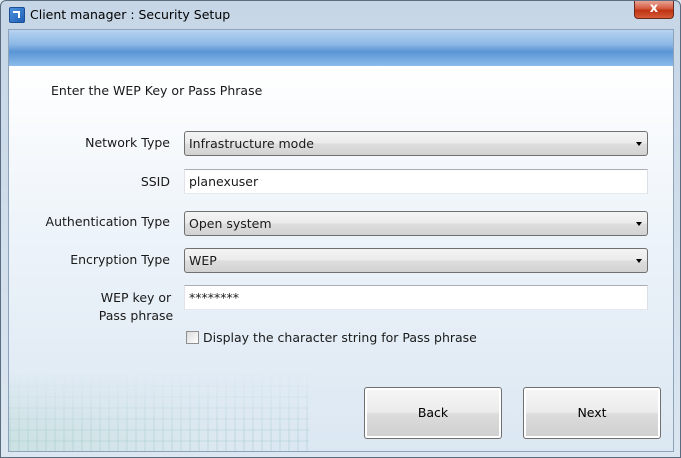 The height and width of the screenshot is (458, 681). What do you see at coordinates (155, 181) in the screenshot?
I see `ssid-label: SSID` at bounding box center [155, 181].